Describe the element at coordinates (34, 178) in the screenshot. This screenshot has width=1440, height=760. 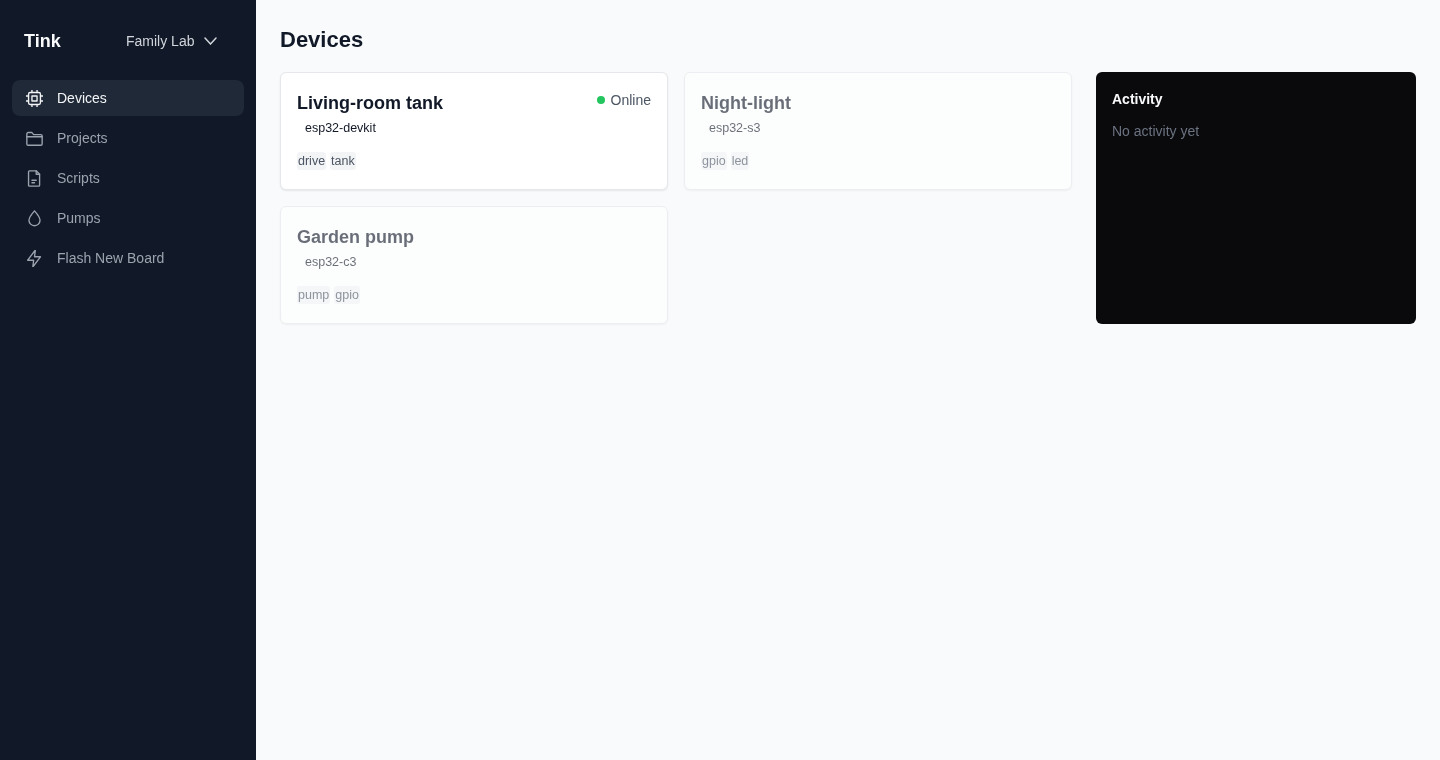
I see `file-icon` at that location.